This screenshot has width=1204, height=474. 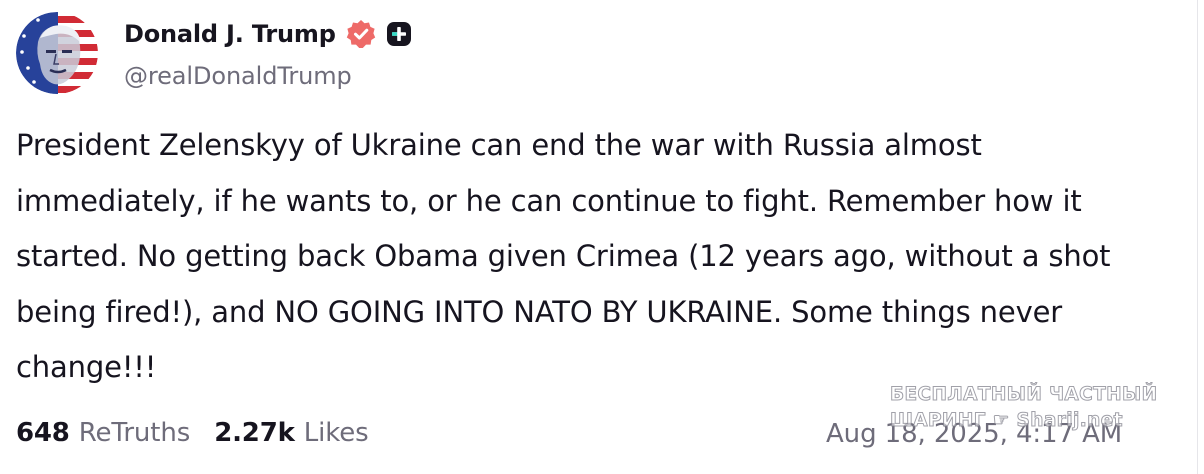 What do you see at coordinates (399, 34) in the screenshot?
I see `truth-plus-icon` at bounding box center [399, 34].